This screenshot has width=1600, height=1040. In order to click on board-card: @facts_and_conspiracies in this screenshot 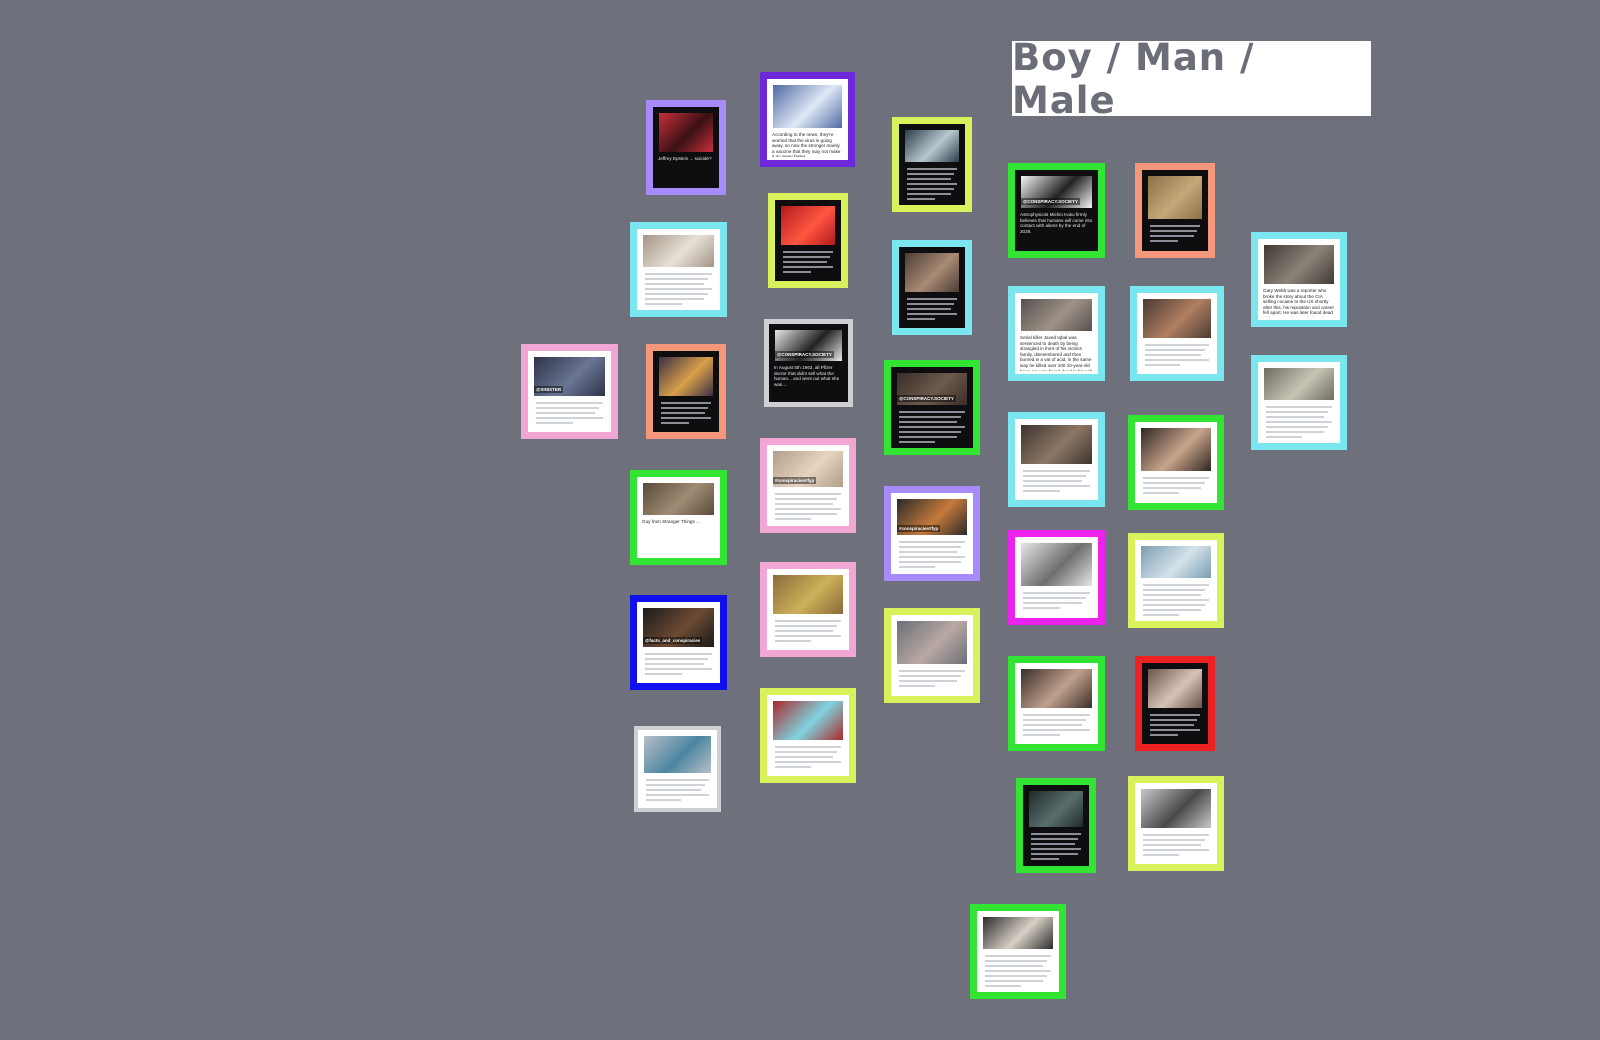, I will do `click(678, 642)`.